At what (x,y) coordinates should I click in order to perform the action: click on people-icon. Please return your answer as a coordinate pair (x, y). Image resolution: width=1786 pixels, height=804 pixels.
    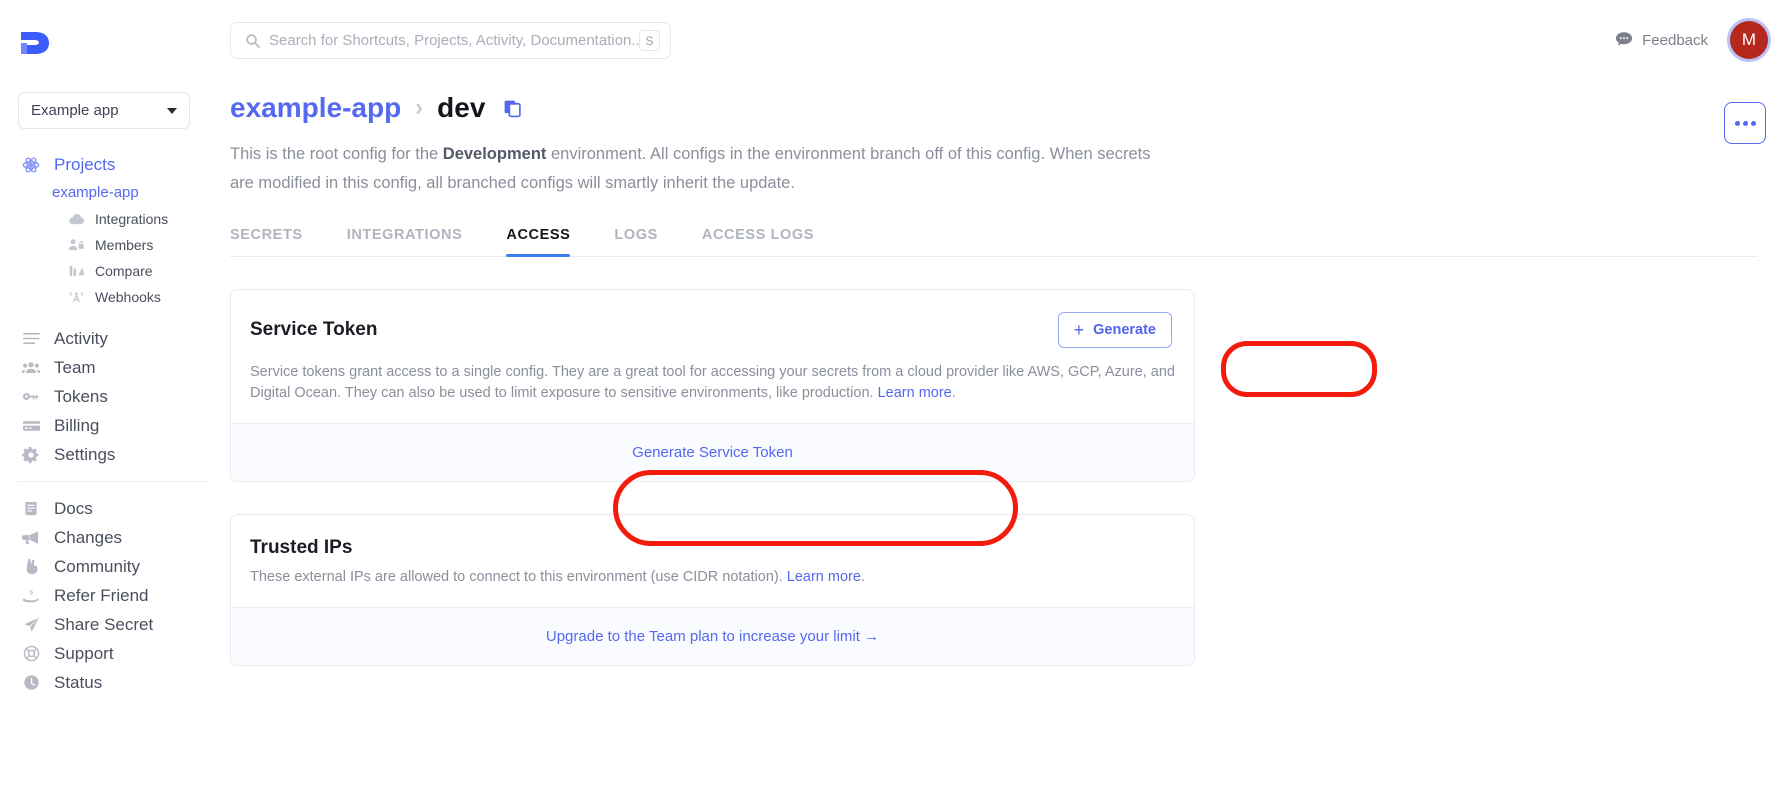
    Looking at the image, I should click on (31, 368).